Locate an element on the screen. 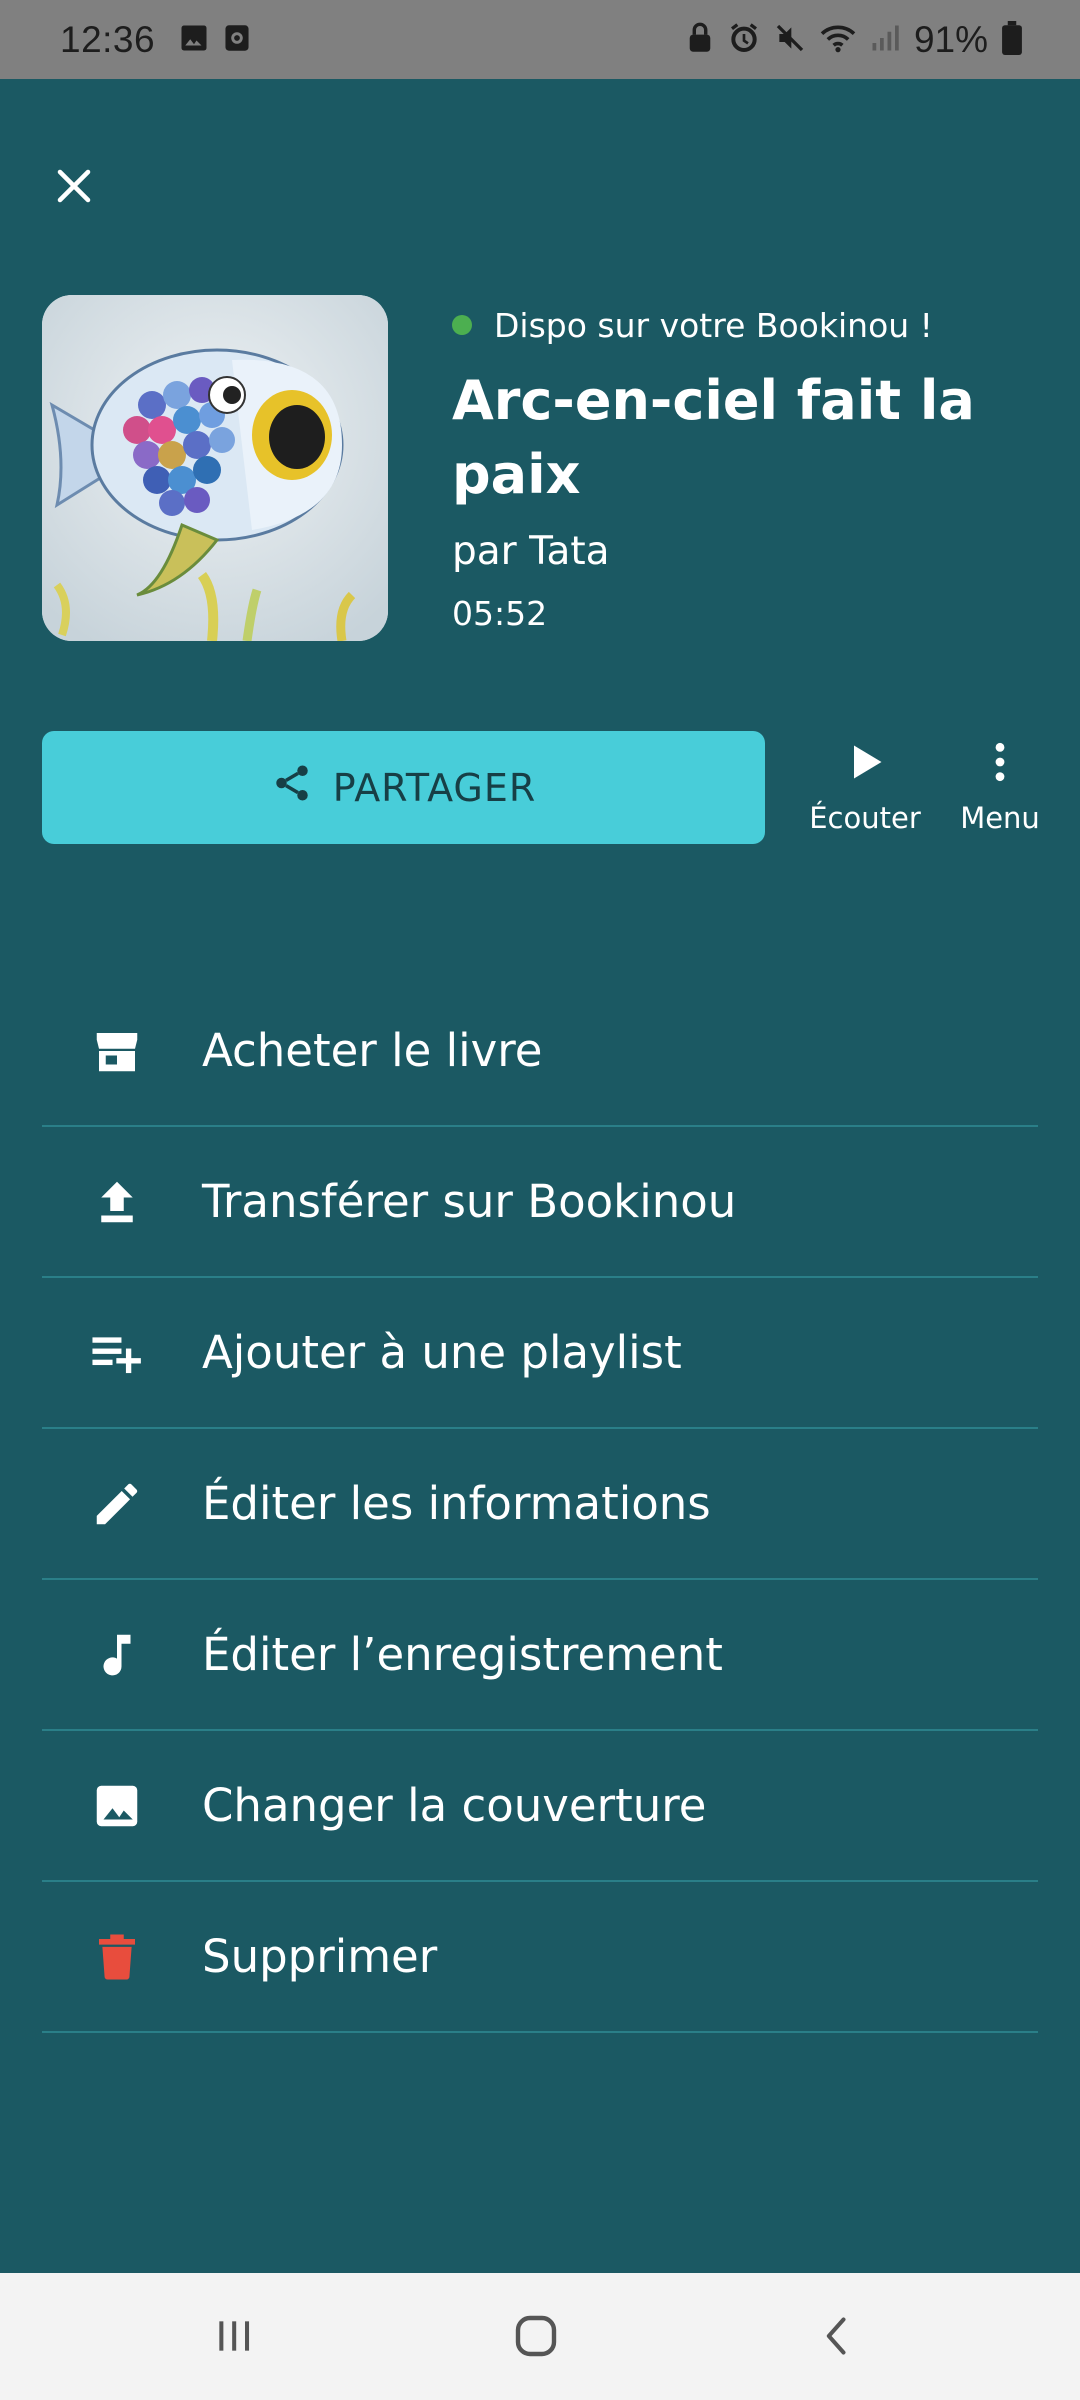 The height and width of the screenshot is (2400, 1080). playlist-add-icon is located at coordinates (117, 1353).